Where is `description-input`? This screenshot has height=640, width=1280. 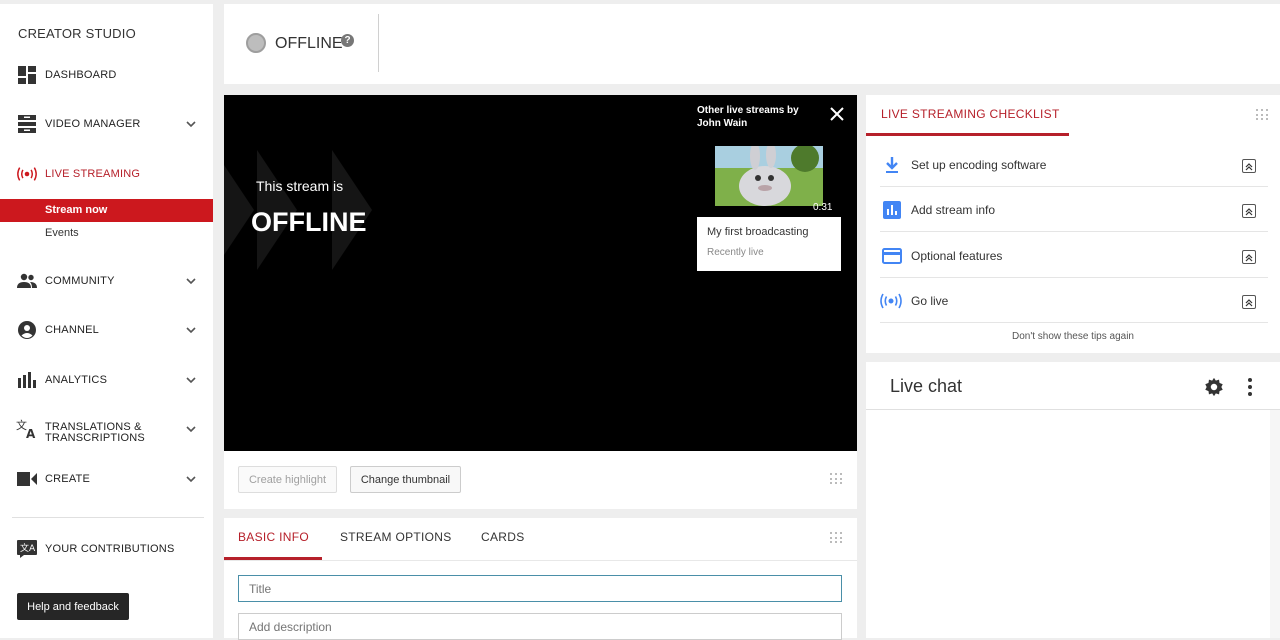 description-input is located at coordinates (540, 626).